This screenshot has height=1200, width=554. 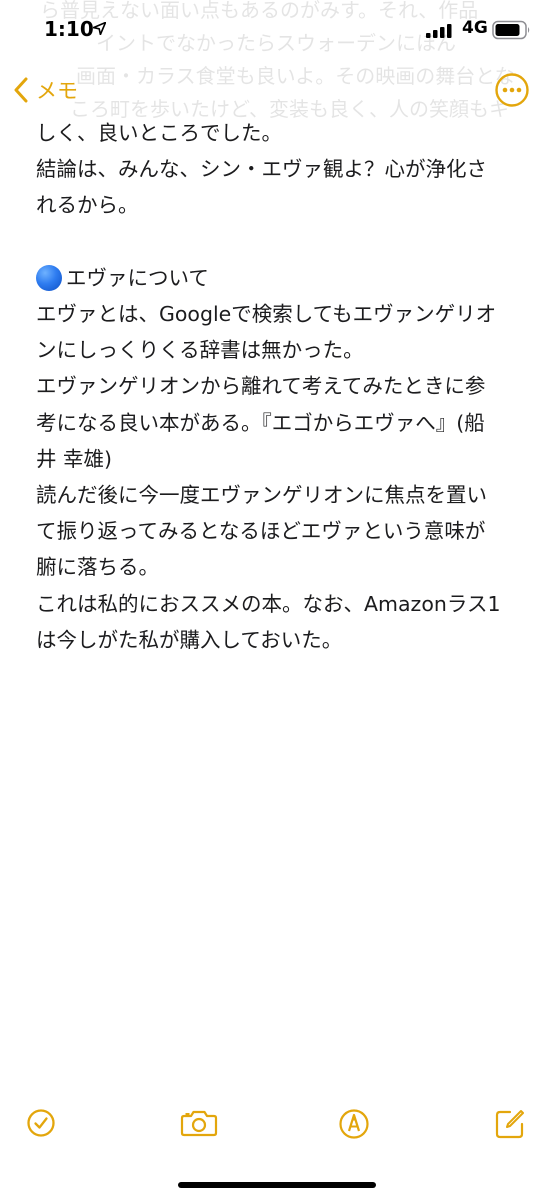 What do you see at coordinates (87, 205) in the screenshot?
I see `note-line: れるから。` at bounding box center [87, 205].